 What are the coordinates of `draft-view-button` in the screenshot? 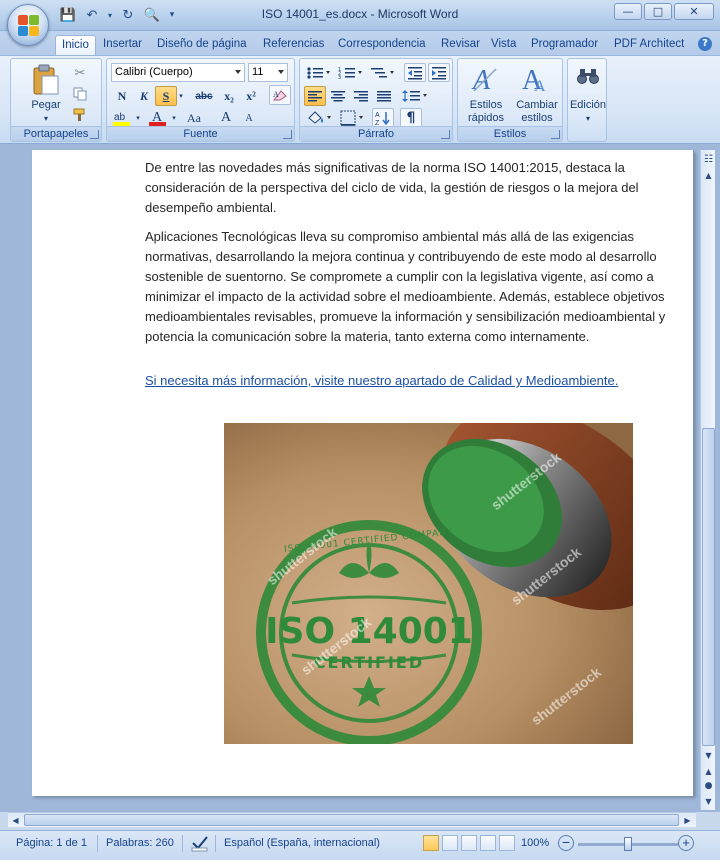 It's located at (507, 843).